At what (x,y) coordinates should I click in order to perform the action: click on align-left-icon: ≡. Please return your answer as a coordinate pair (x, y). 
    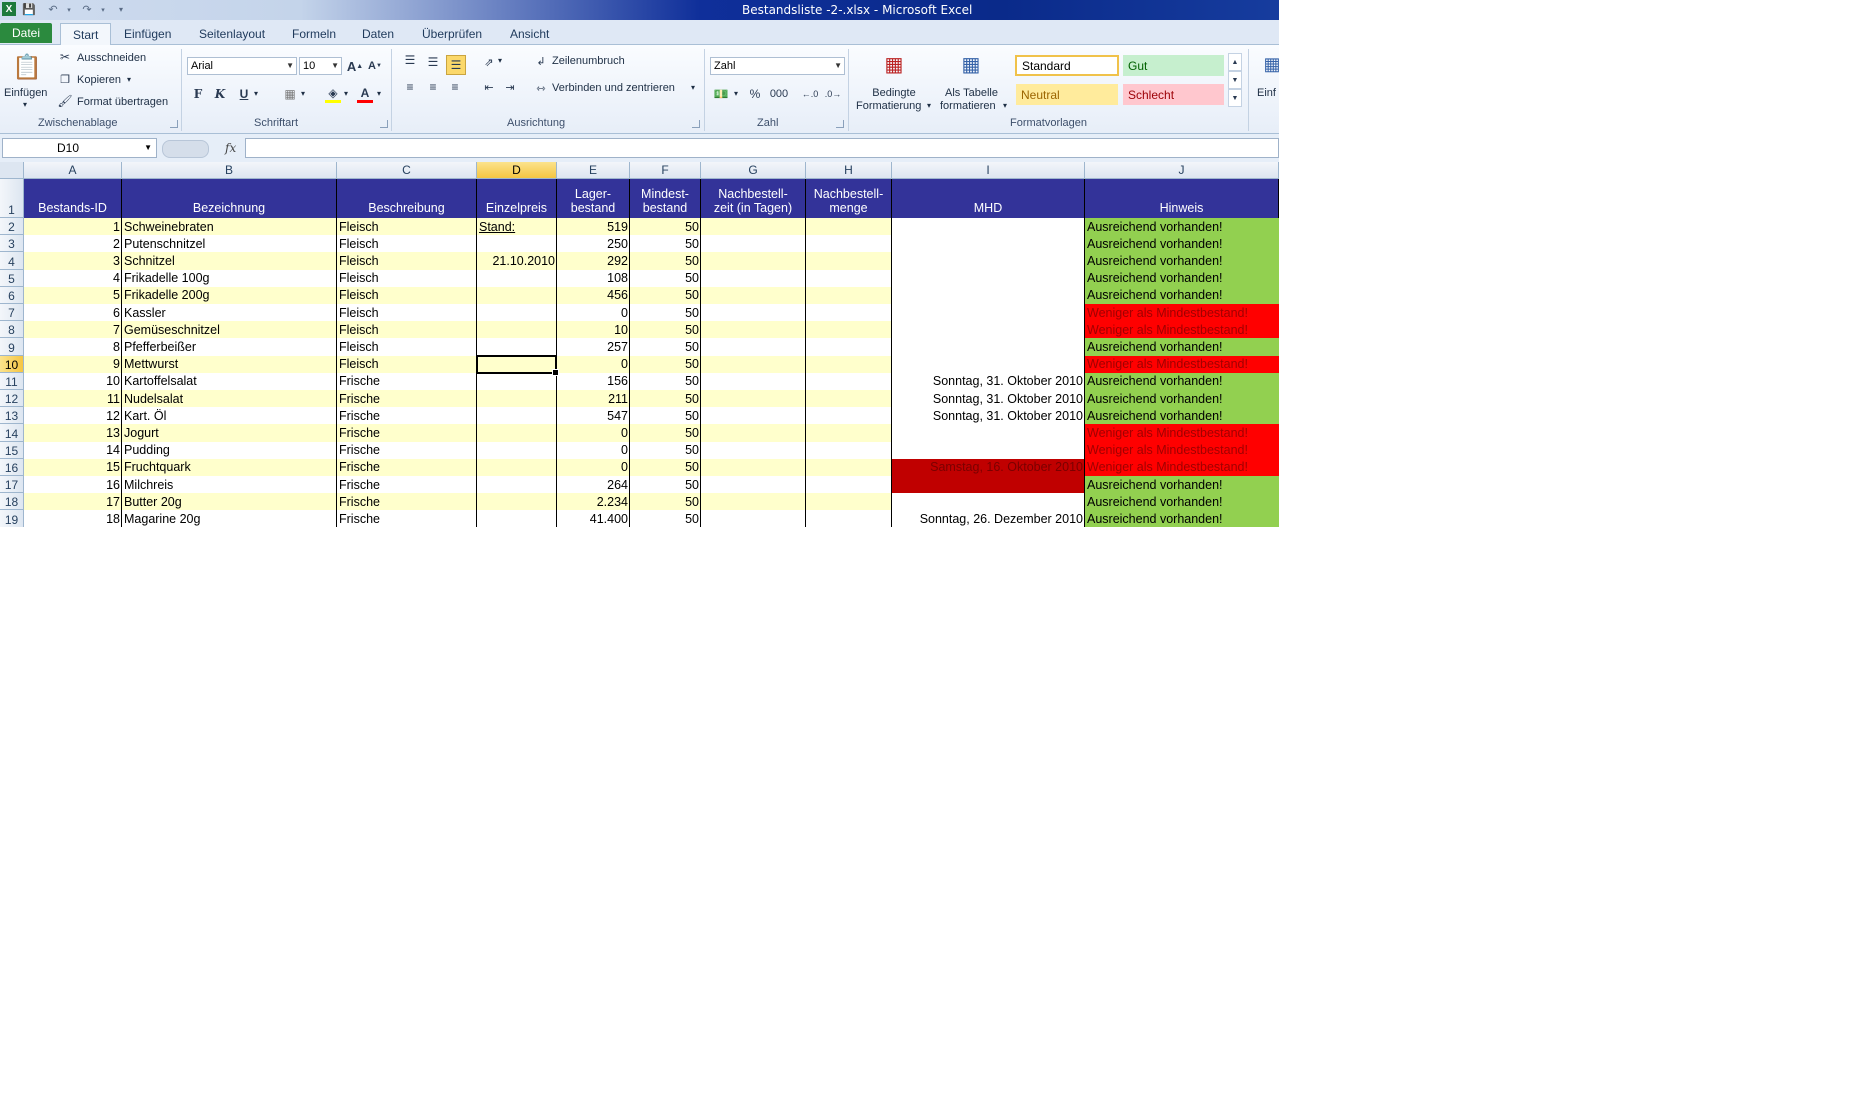
    Looking at the image, I should click on (410, 87).